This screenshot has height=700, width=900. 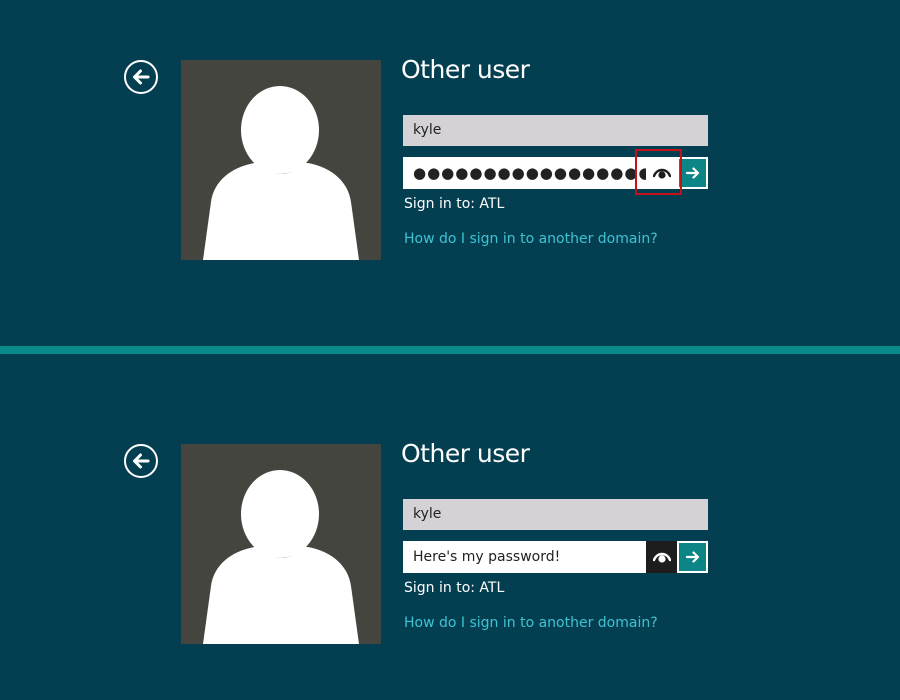 I want to click on password-field: ●●●●●●●●●●●●●●●●●●●, so click(x=524, y=173).